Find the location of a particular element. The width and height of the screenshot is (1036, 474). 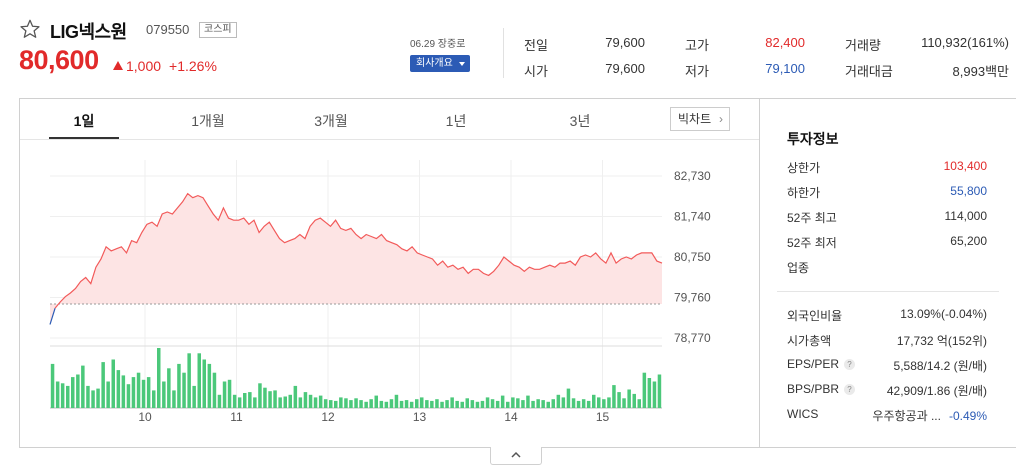

low-label: 저가 is located at coordinates (697, 71).